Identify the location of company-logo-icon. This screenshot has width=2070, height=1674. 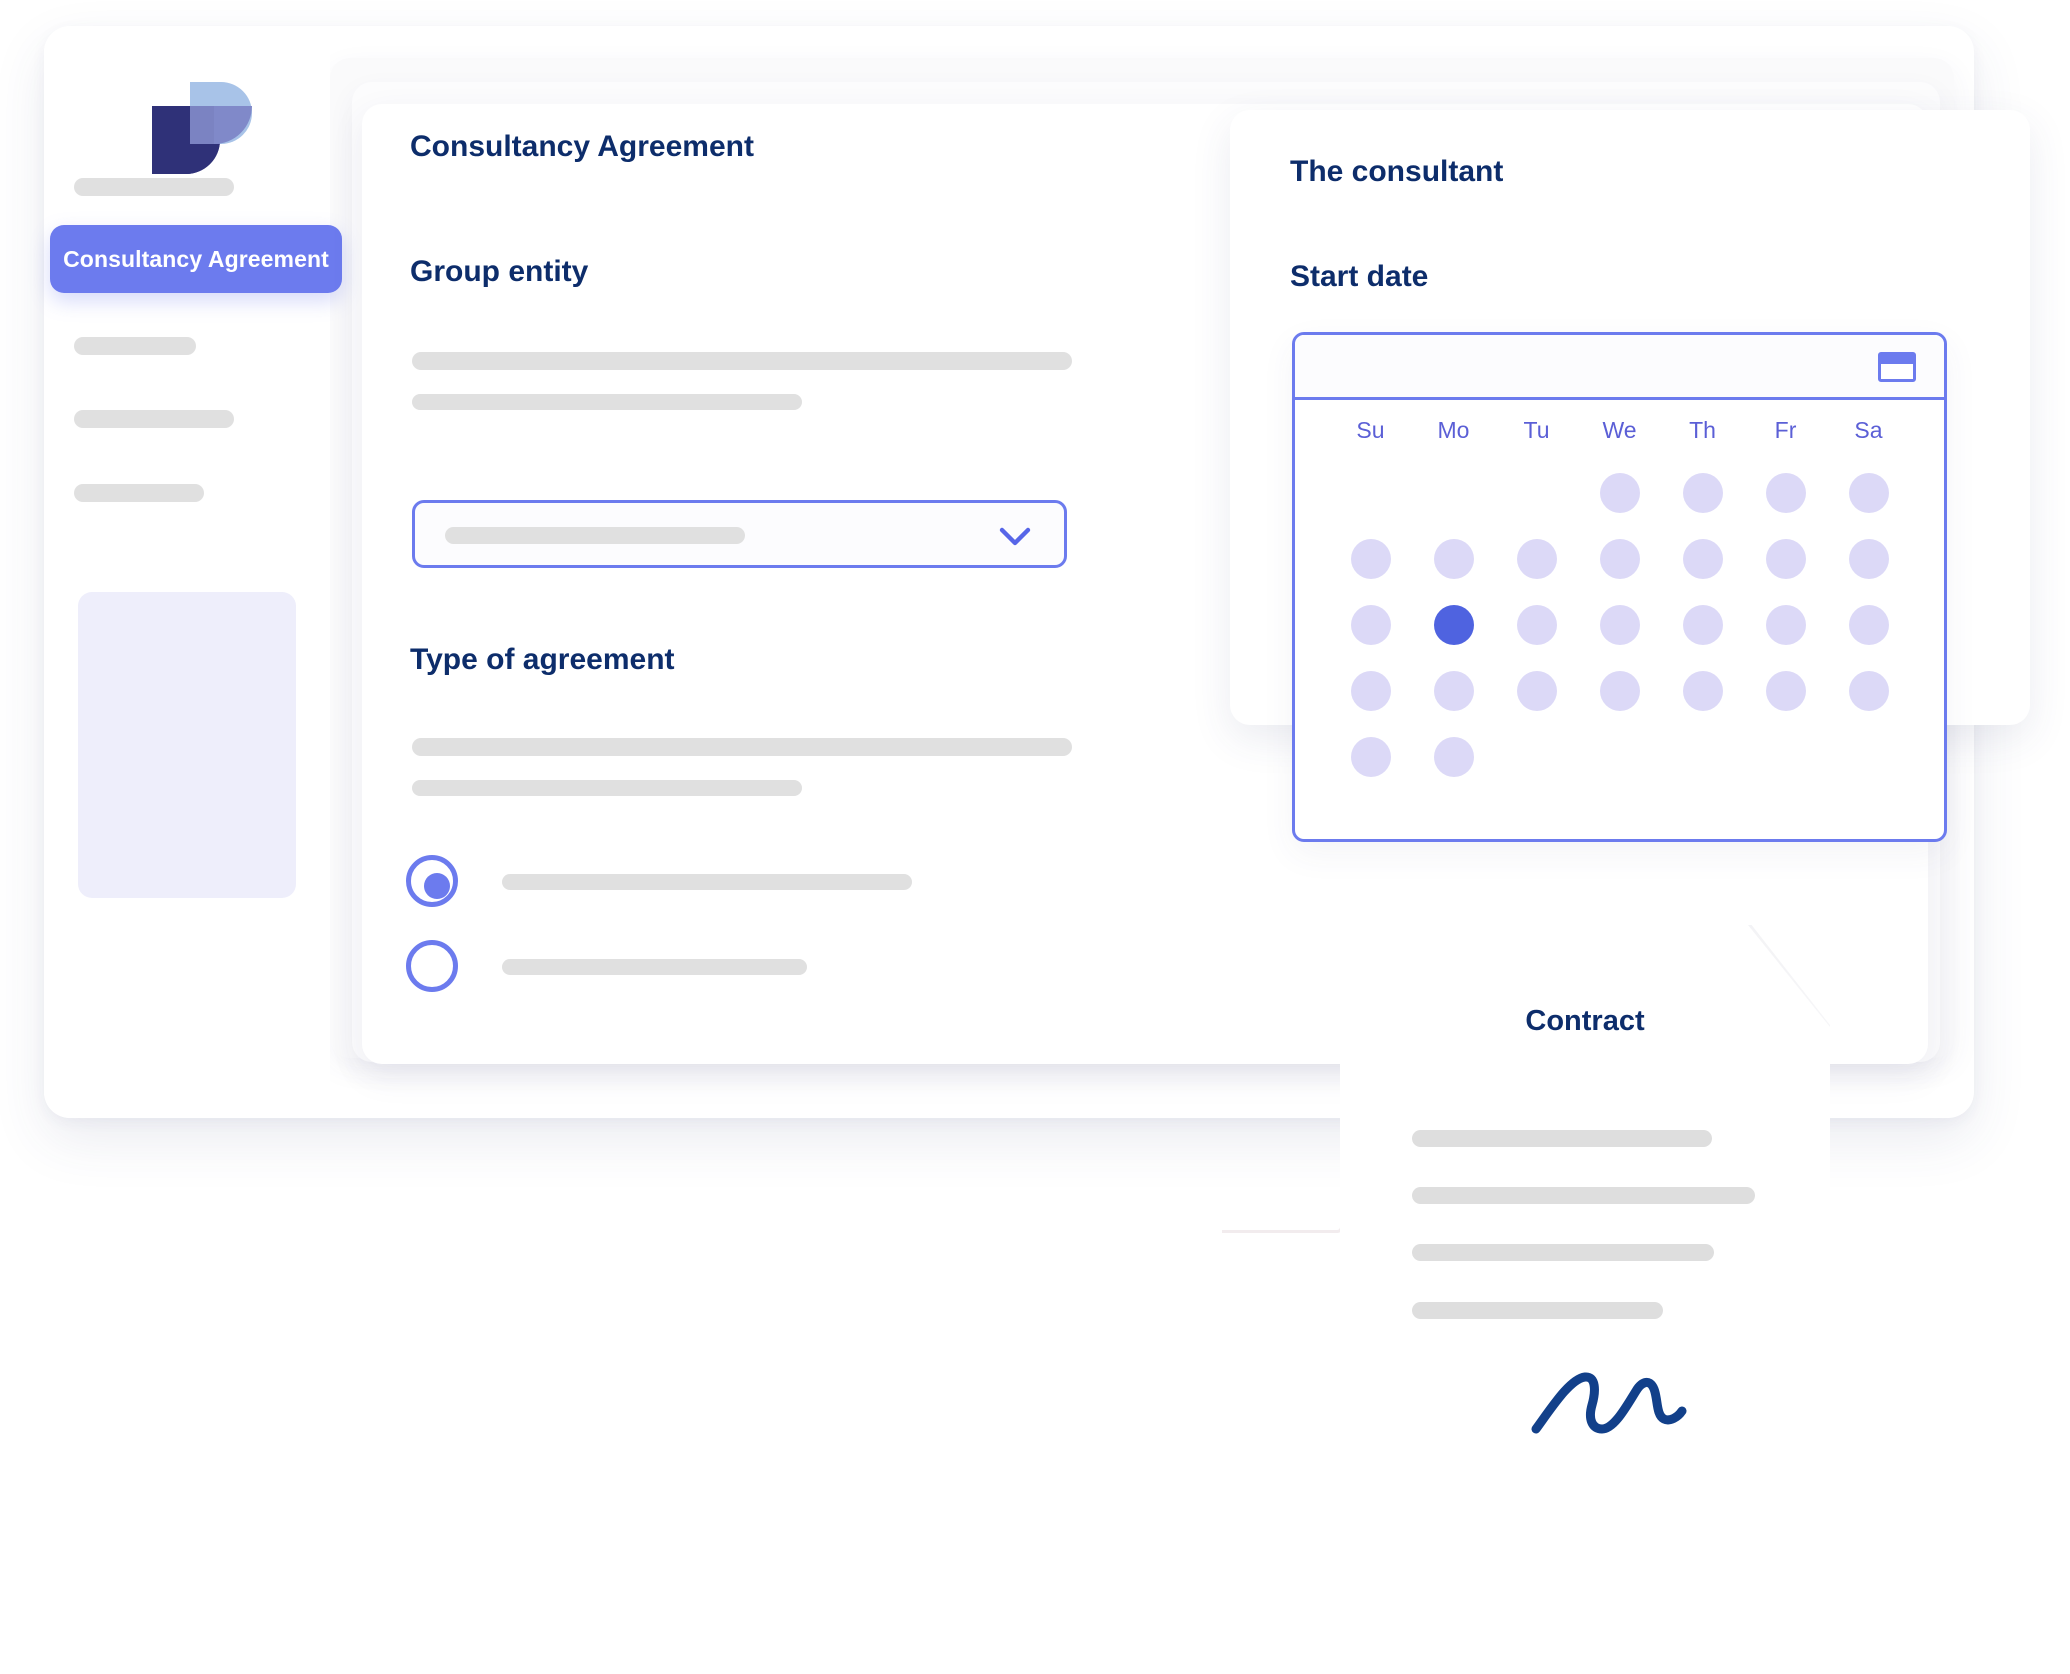
(206, 128).